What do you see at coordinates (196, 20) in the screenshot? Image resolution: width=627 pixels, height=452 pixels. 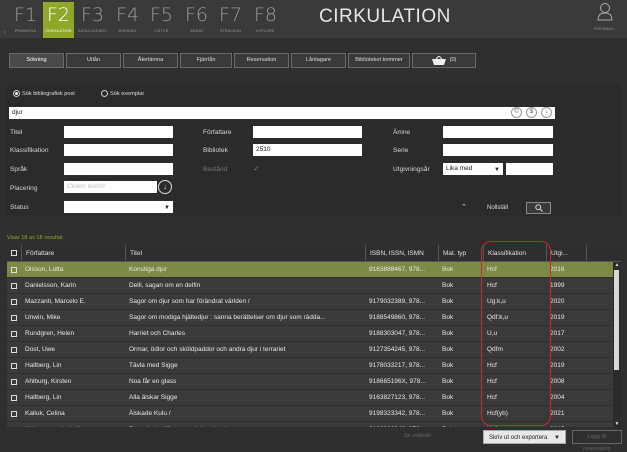 I see `f6-key: F6 ADMIN` at bounding box center [196, 20].